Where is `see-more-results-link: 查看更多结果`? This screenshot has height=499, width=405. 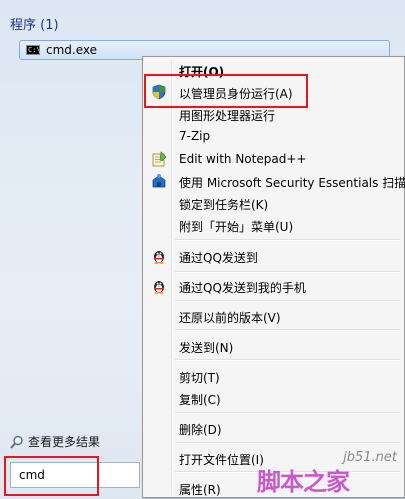 see-more-results-link: 查看更多结果 is located at coordinates (55, 441).